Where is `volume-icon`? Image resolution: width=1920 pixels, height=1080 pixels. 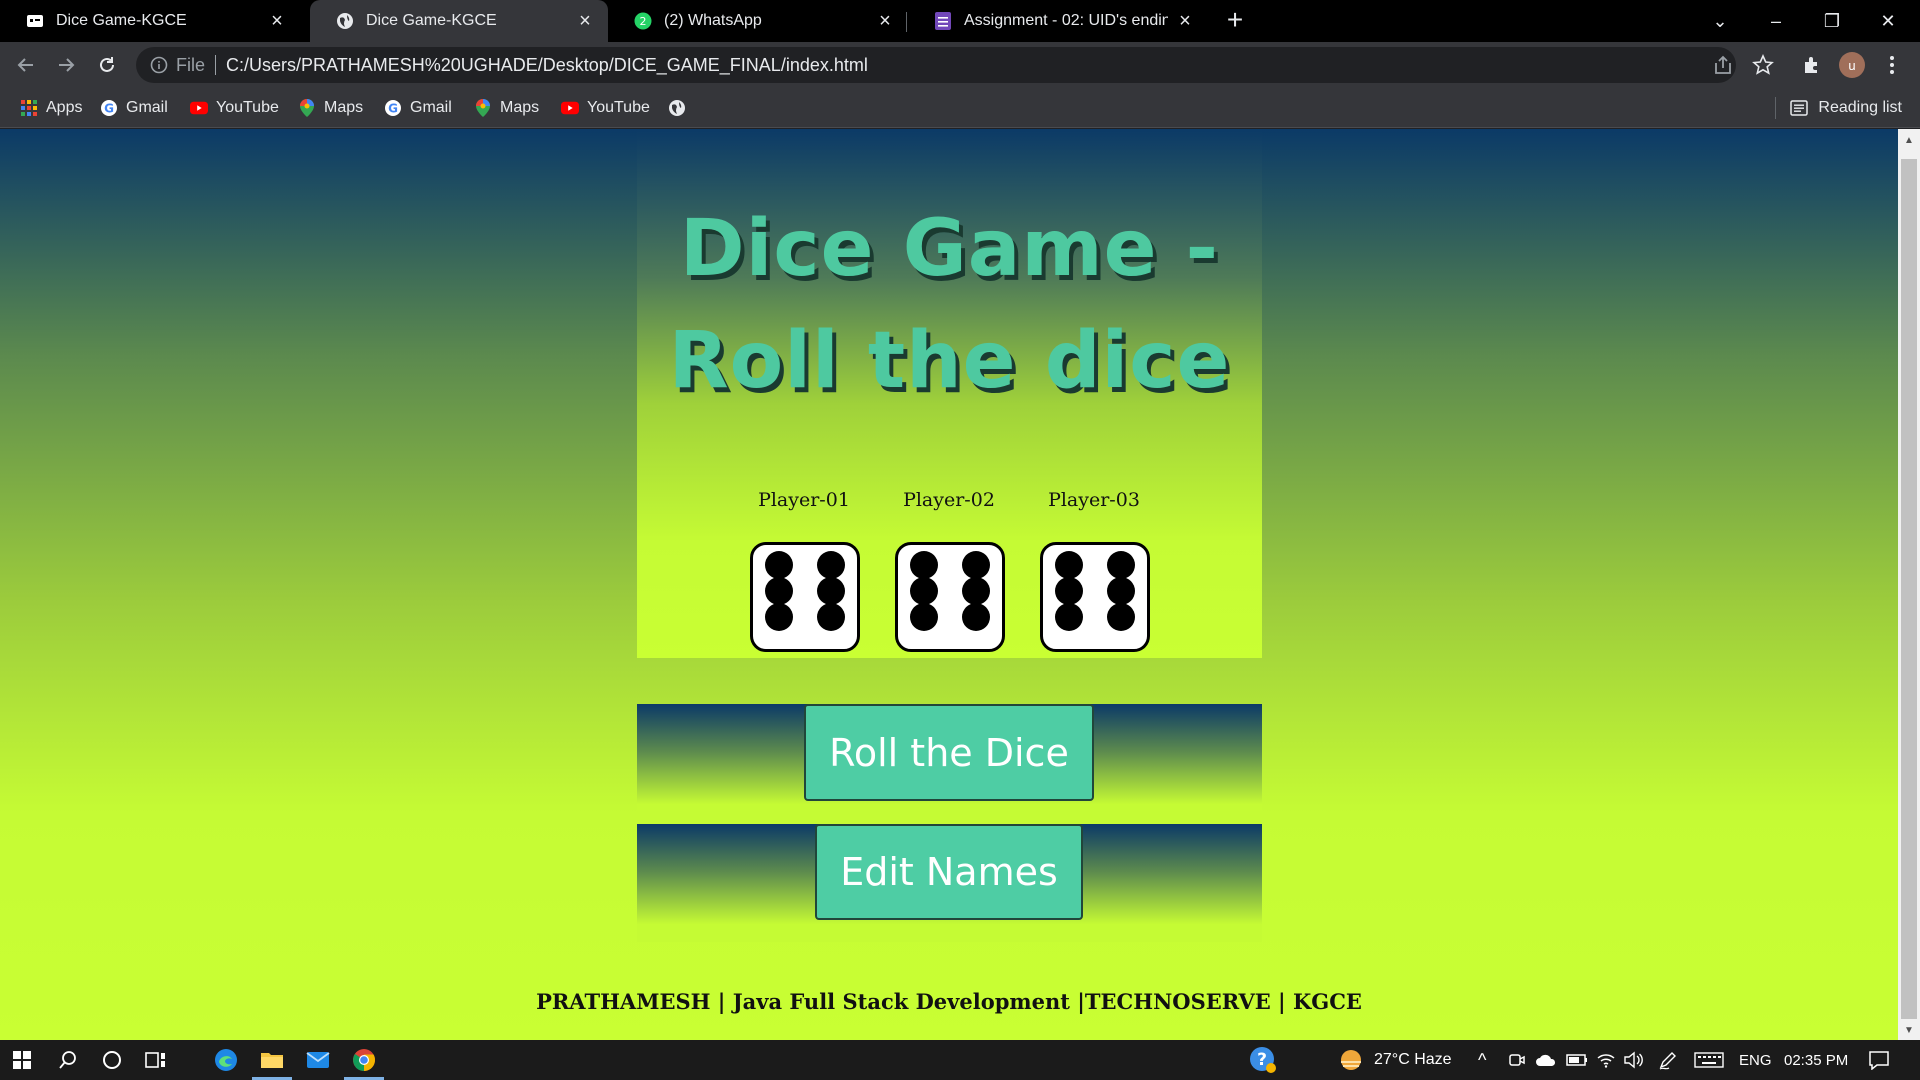
volume-icon is located at coordinates (1633, 1060).